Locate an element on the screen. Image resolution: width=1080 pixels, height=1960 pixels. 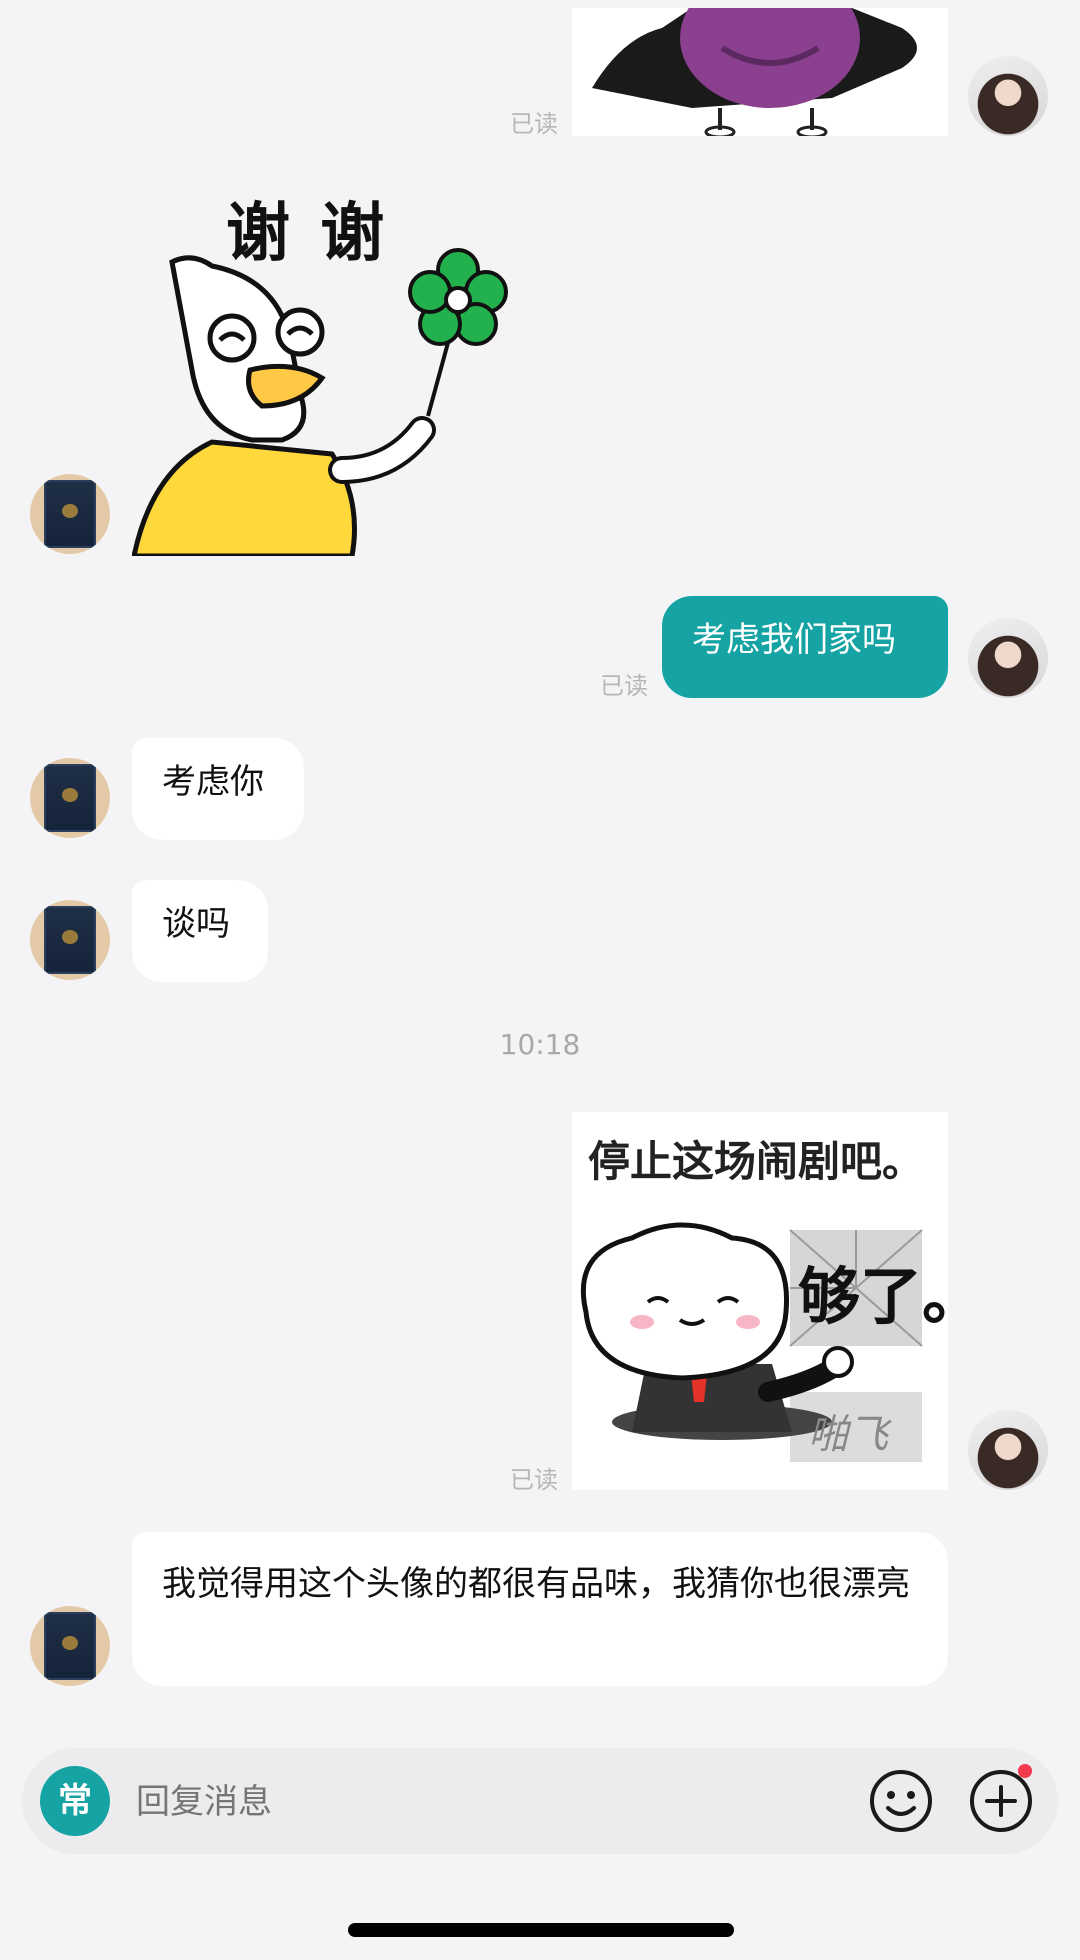
chat-timestamp: 10:18 is located at coordinates (540, 1044).